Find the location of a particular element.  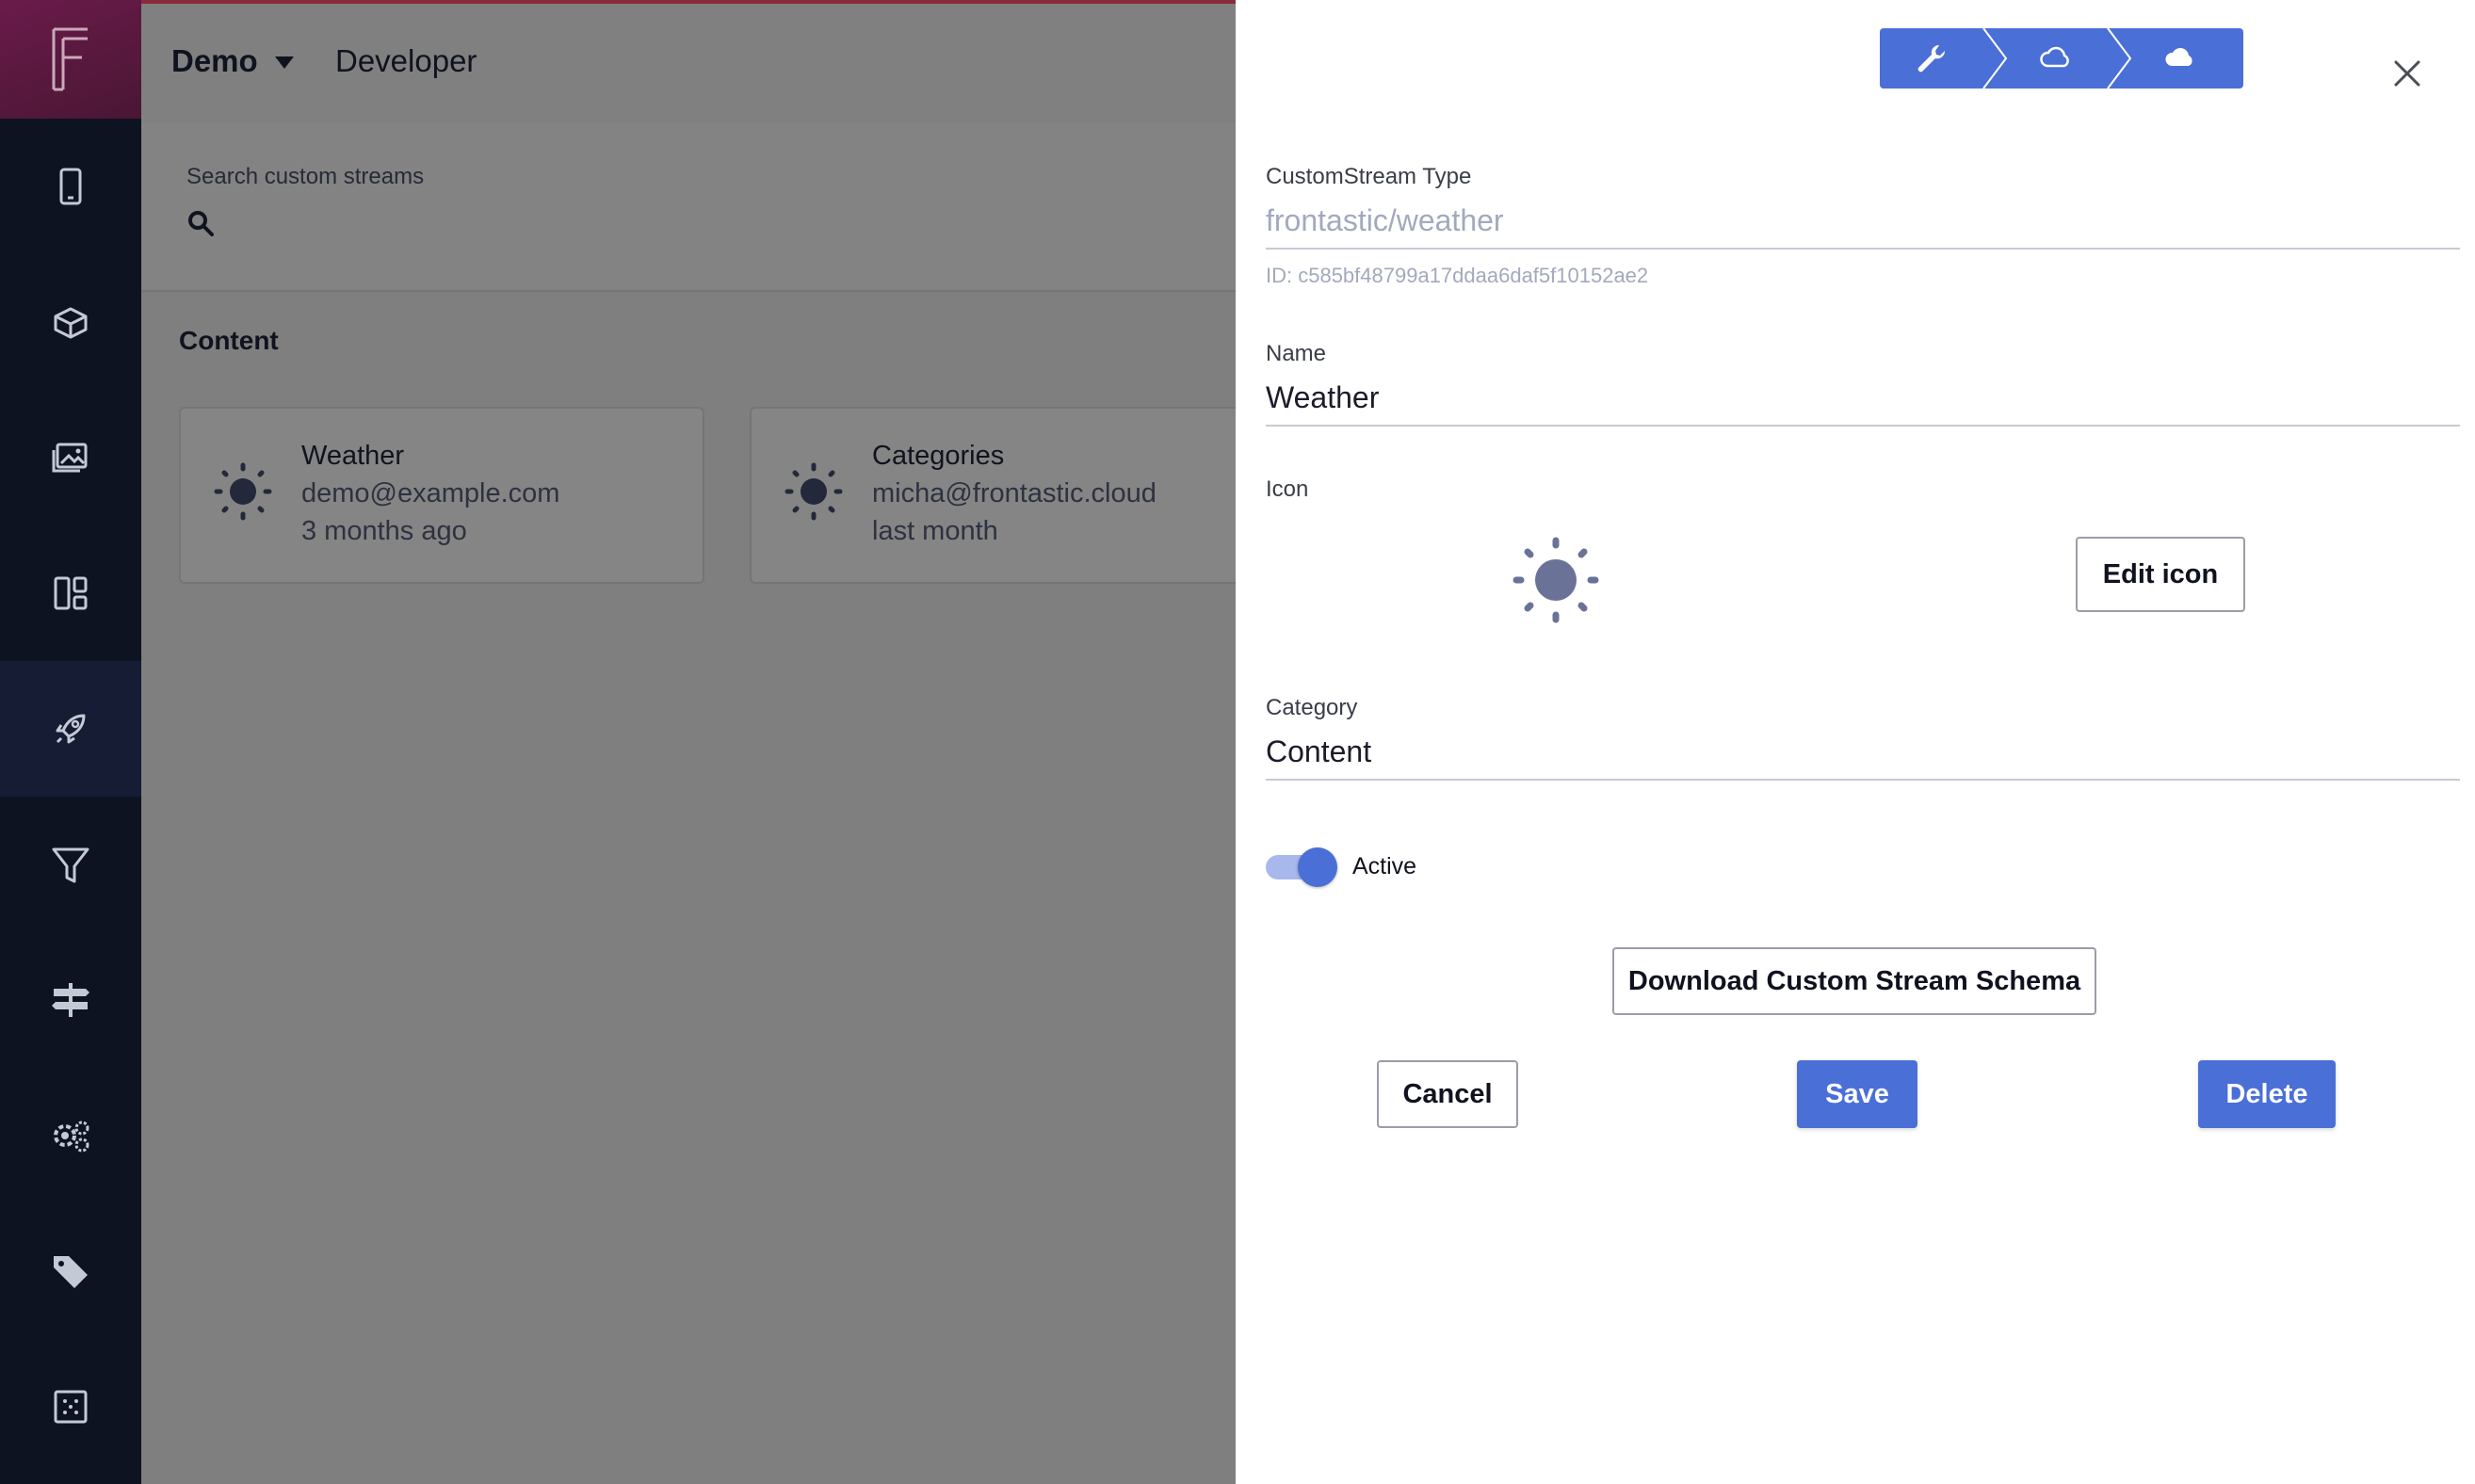

toggle-knob is located at coordinates (1317, 867).